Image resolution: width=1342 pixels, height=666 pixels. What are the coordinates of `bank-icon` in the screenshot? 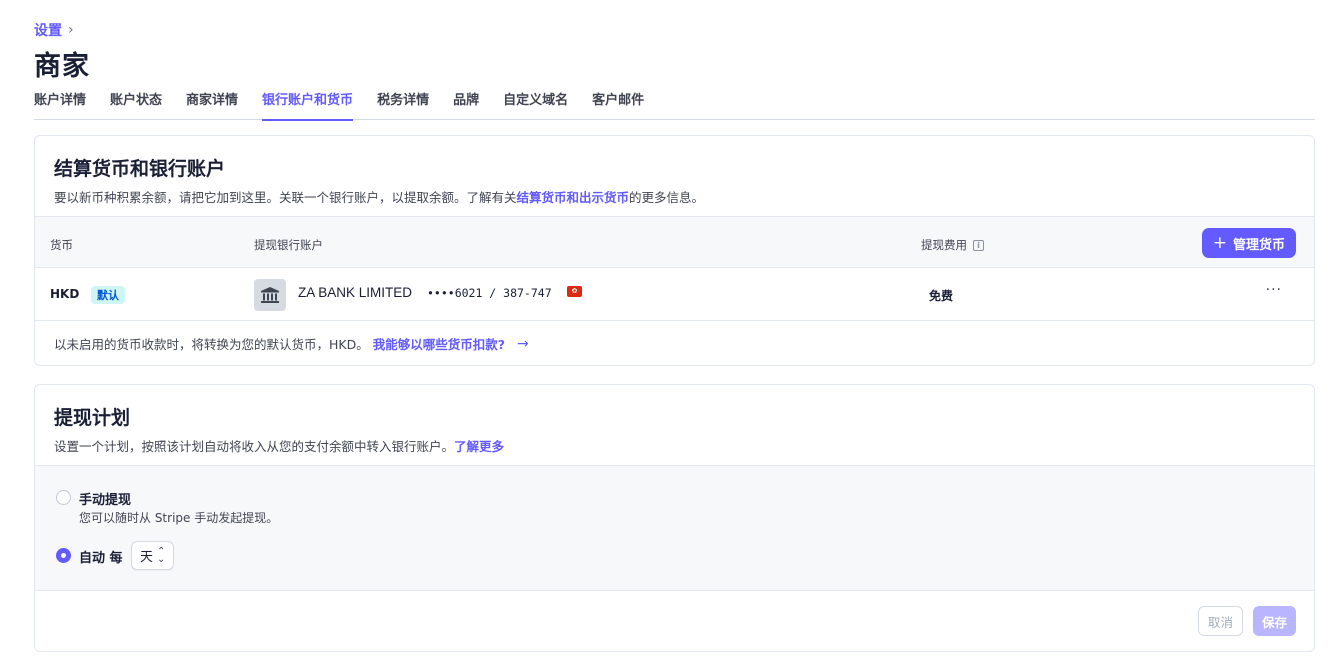 It's located at (270, 295).